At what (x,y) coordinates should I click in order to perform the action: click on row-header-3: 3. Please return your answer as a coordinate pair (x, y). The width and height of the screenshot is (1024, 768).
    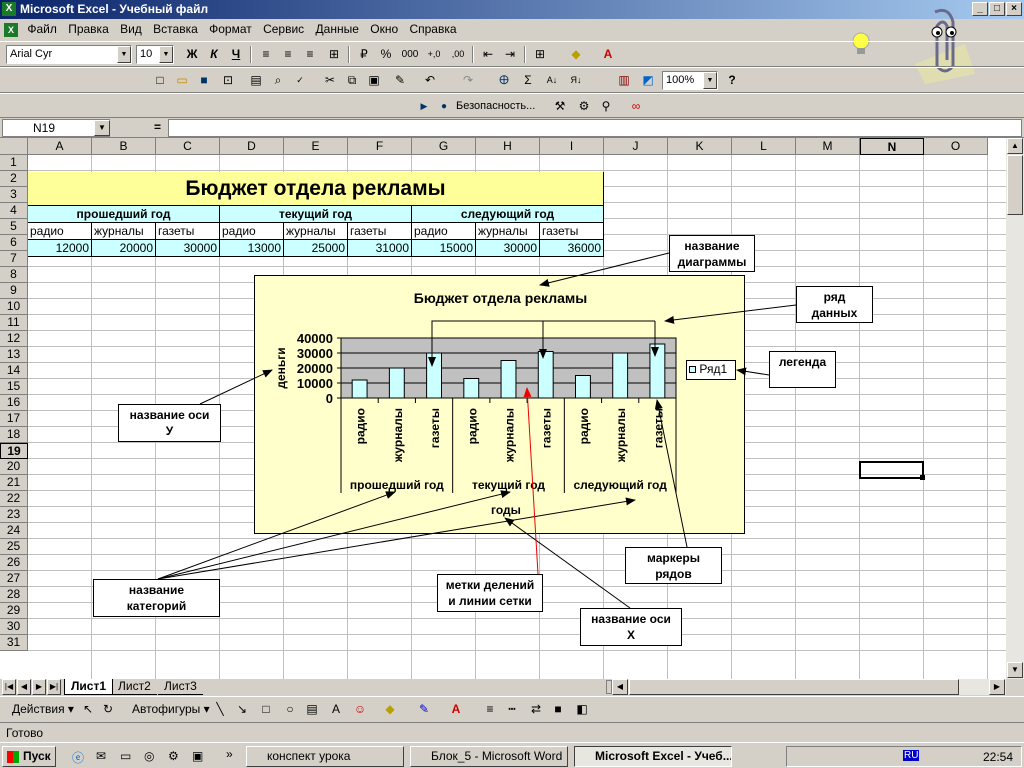
    Looking at the image, I should click on (14, 195).